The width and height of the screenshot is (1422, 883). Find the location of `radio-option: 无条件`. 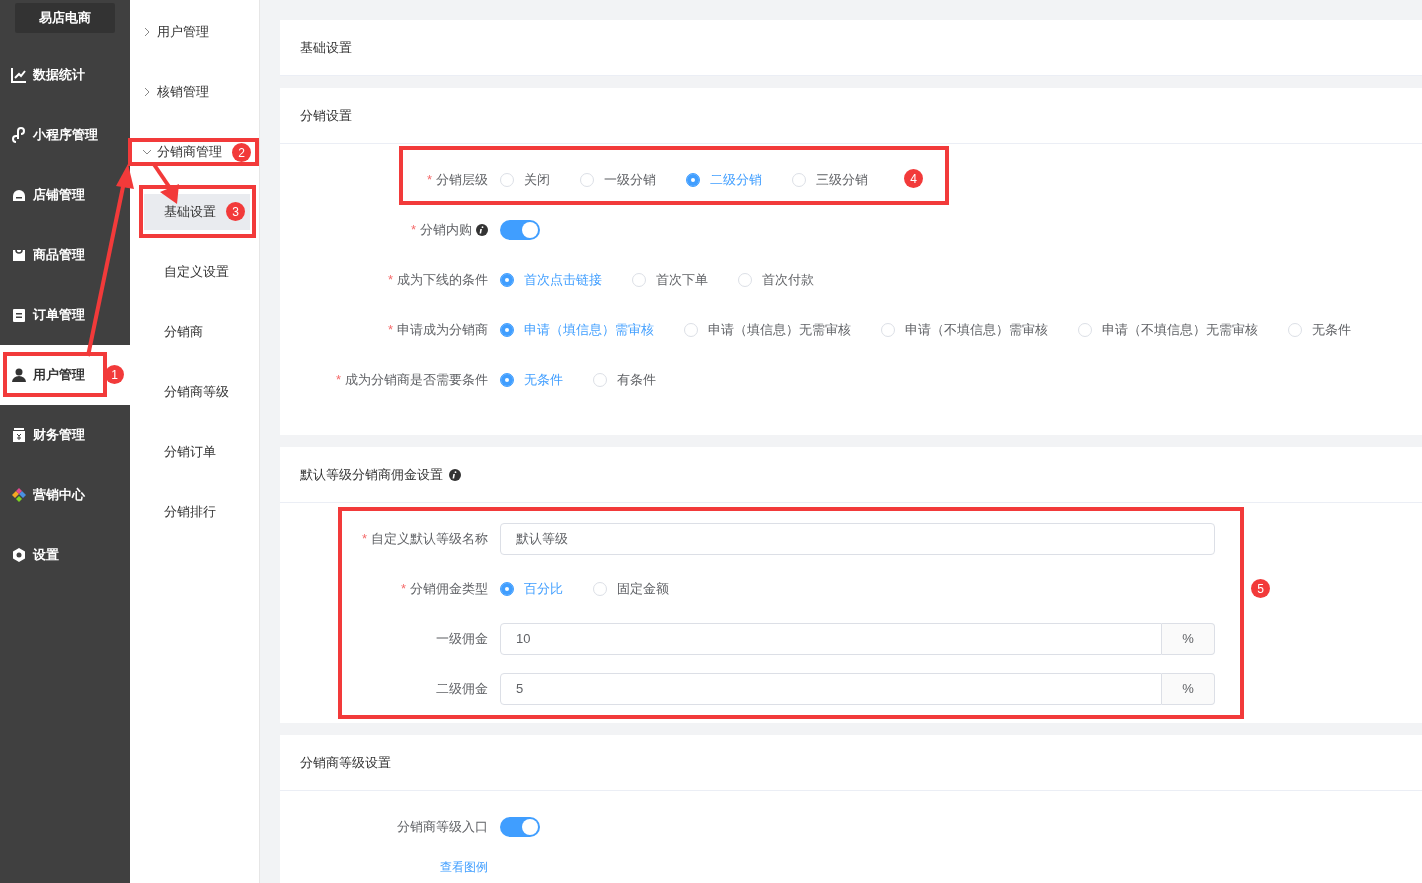

radio-option: 无条件 is located at coordinates (1319, 330).